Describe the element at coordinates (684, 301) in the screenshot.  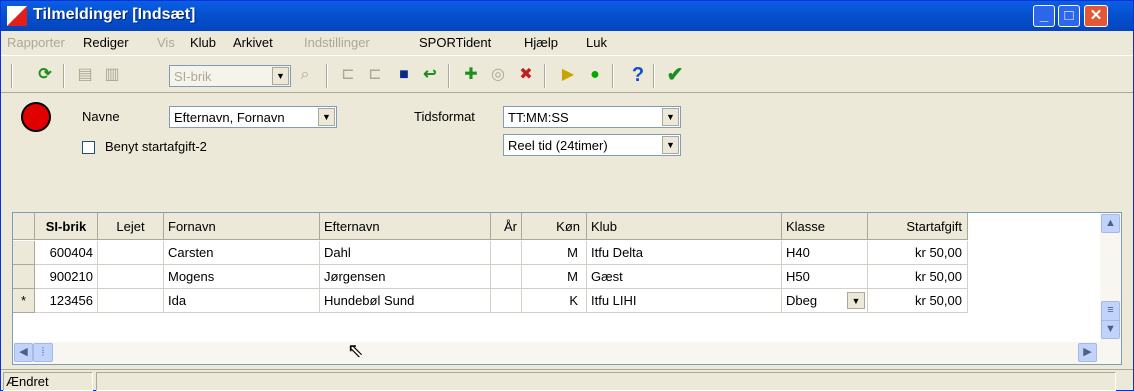
I see `table-cell: Itfu LIHI` at that location.